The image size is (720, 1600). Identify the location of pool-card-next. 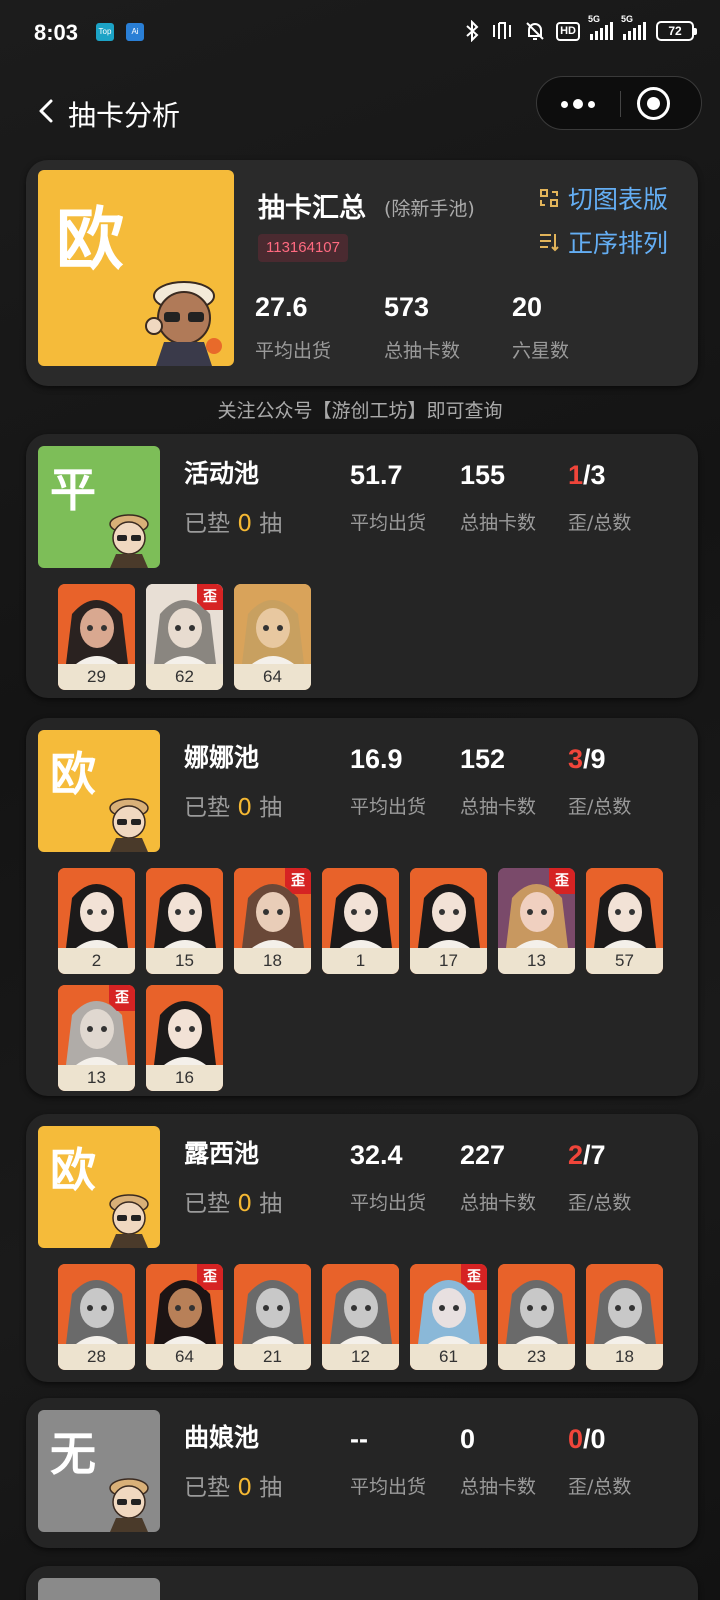
(362, 1583).